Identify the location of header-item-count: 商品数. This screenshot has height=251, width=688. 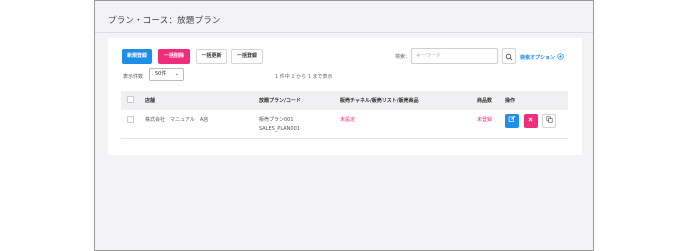
(485, 101).